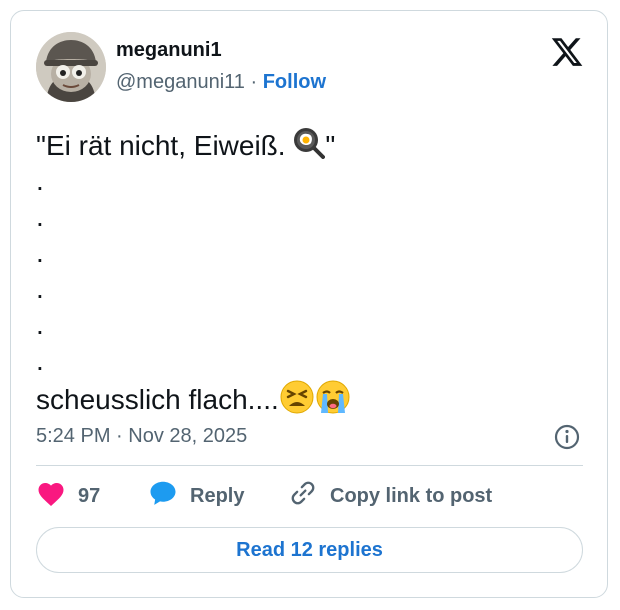  I want to click on tweet-time: 5:24 PM, so click(73, 436).